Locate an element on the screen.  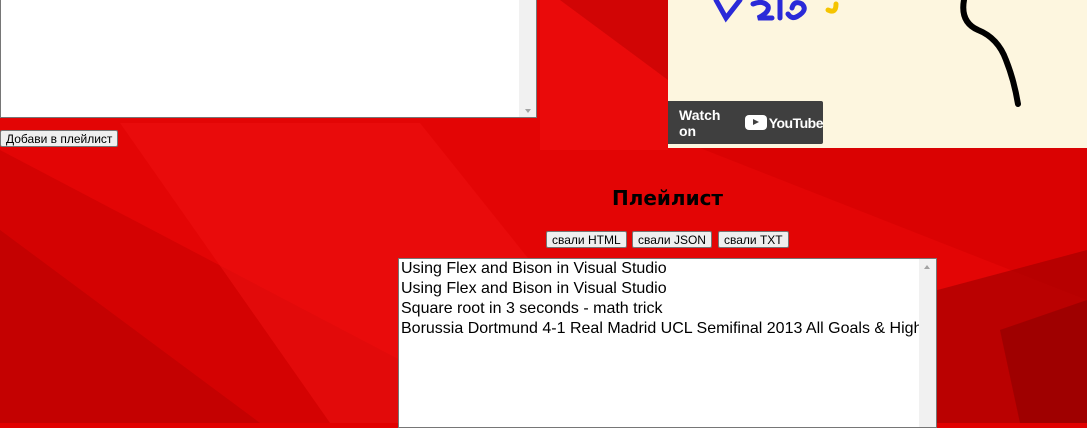
youtube-brand-text: YouTube is located at coordinates (796, 122).